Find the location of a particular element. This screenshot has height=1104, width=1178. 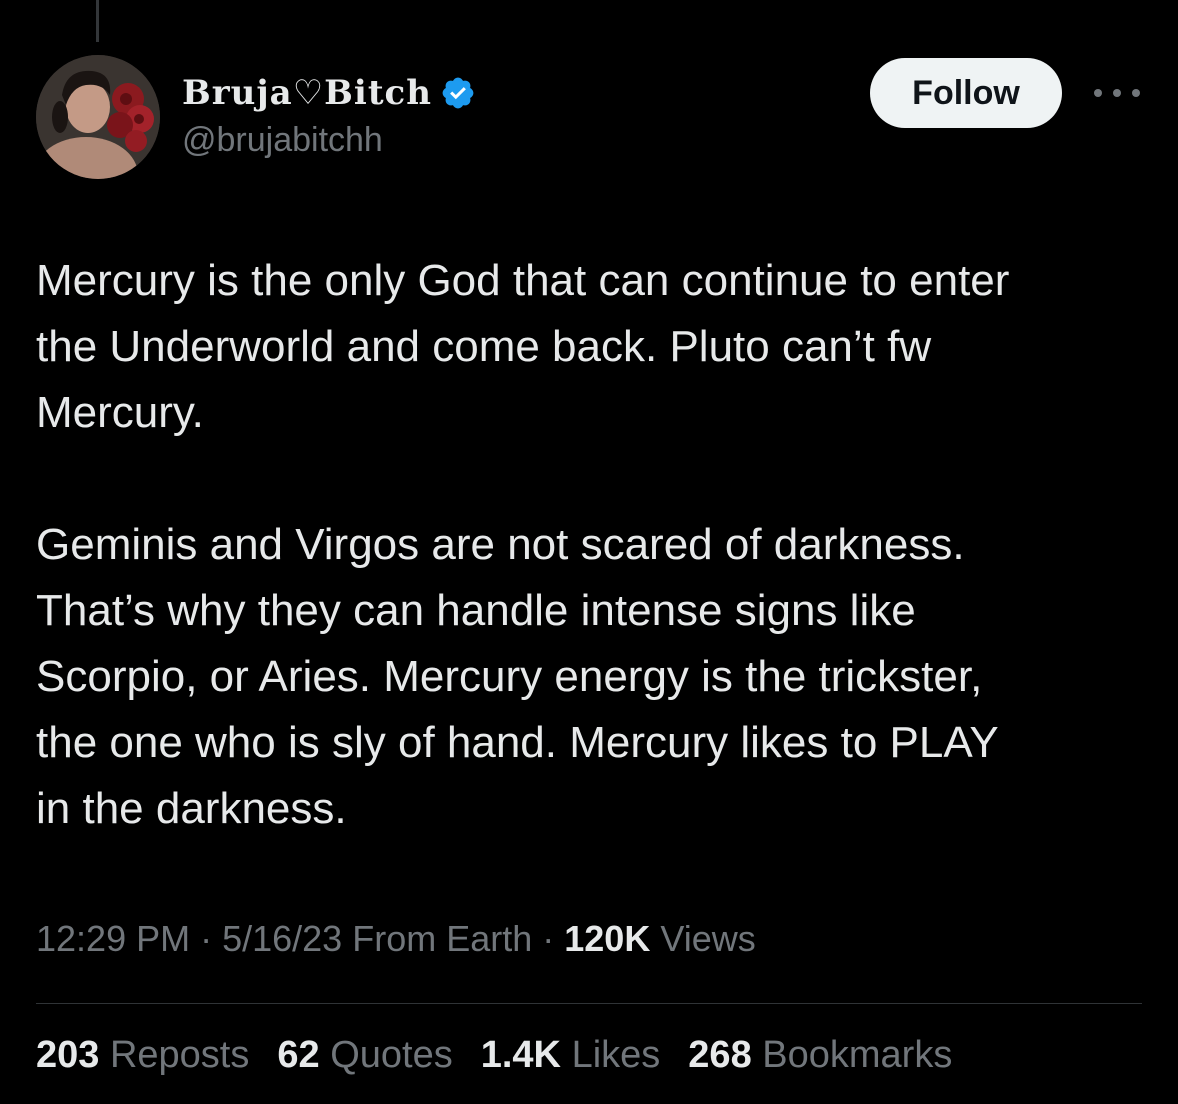

verified-badge-icon is located at coordinates (458, 93).